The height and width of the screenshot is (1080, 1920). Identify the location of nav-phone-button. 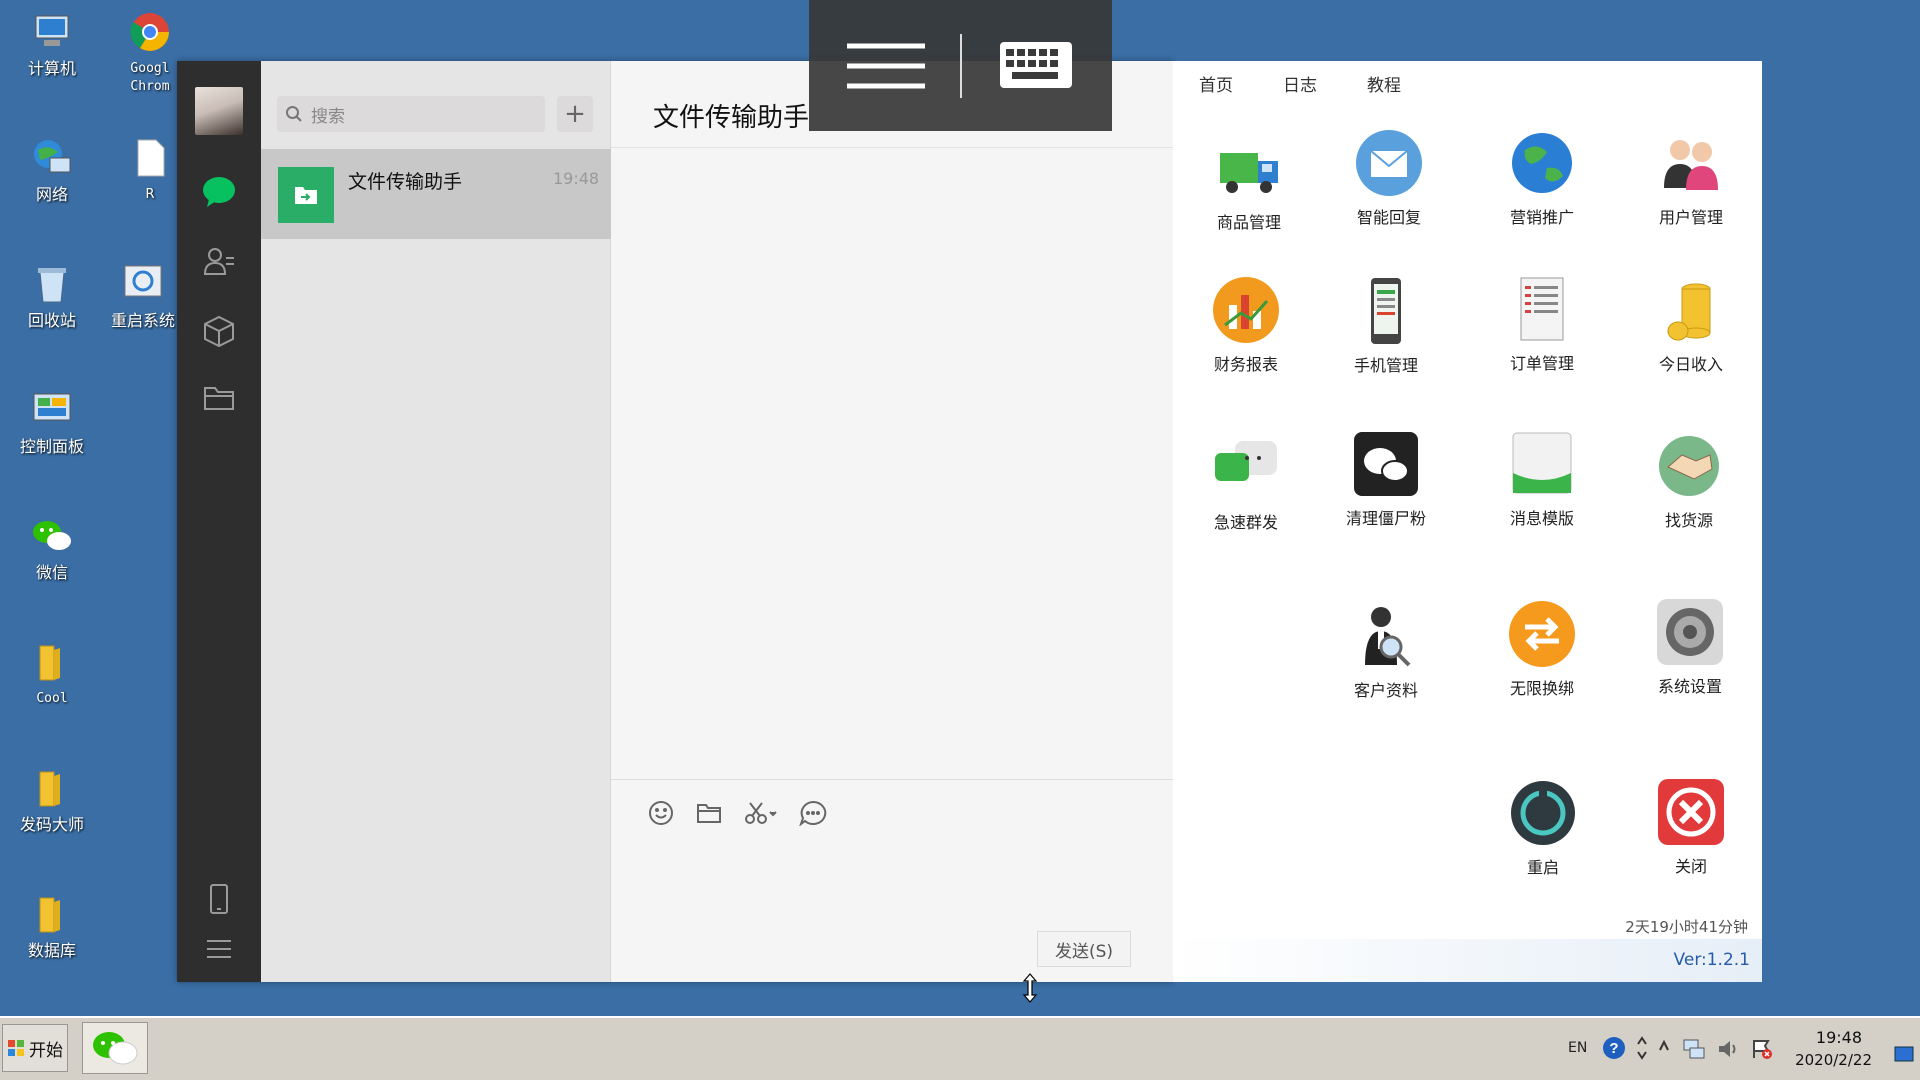
(219, 899).